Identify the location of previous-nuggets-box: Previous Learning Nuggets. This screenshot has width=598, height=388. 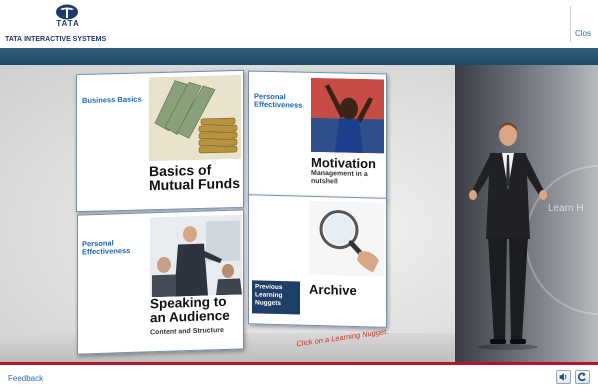
(276, 297).